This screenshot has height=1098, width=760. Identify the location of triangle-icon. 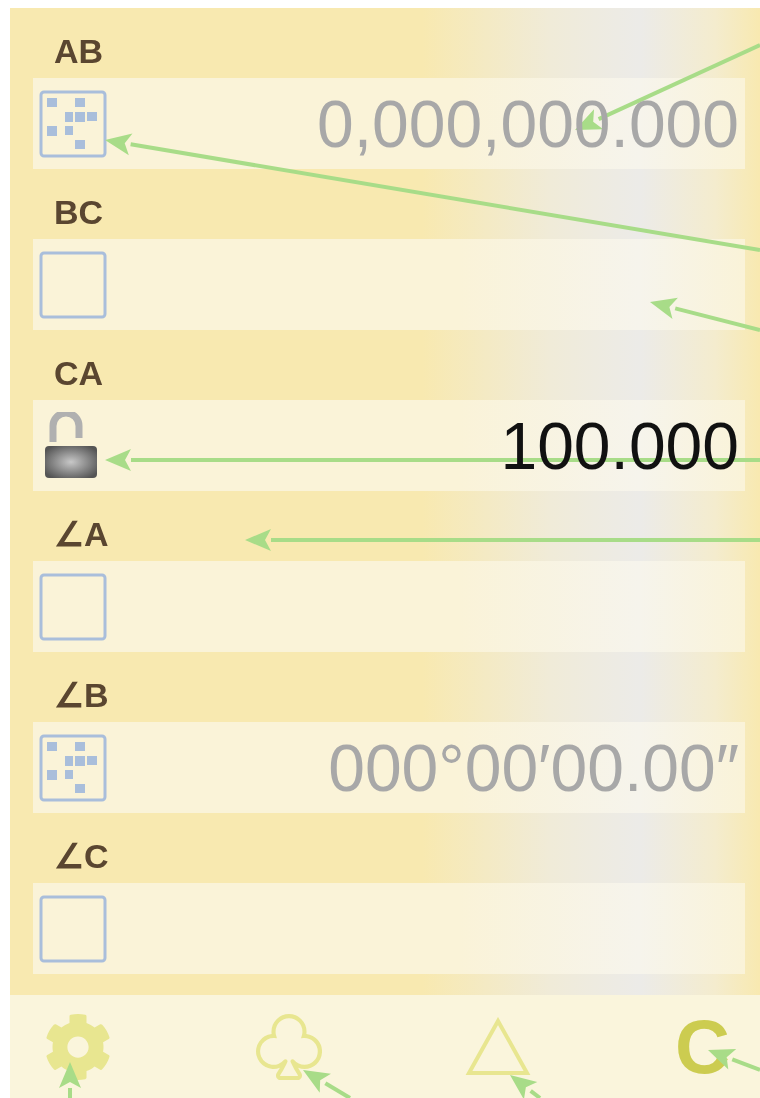
(498, 1046).